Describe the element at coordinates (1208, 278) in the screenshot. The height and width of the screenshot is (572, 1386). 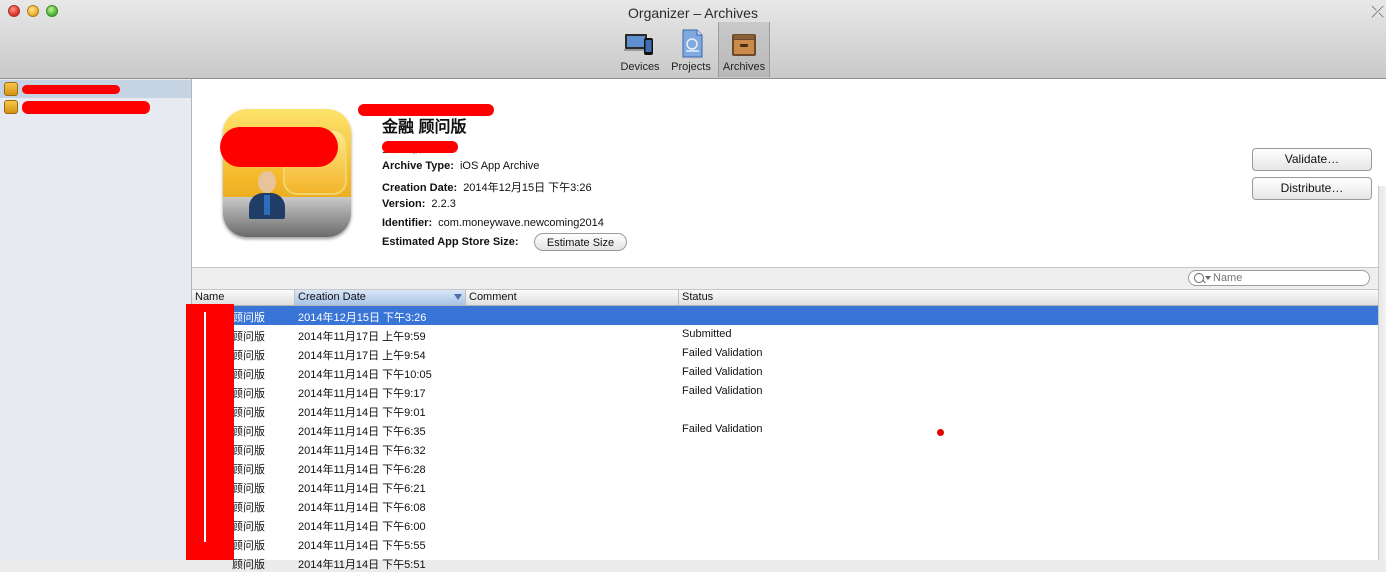
I see `chevron-down-icon` at that location.